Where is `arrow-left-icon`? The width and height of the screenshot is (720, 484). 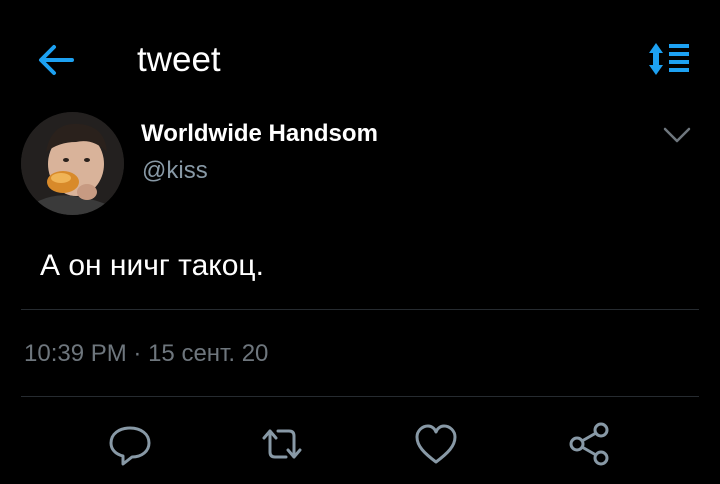
arrow-left-icon is located at coordinates (56, 60).